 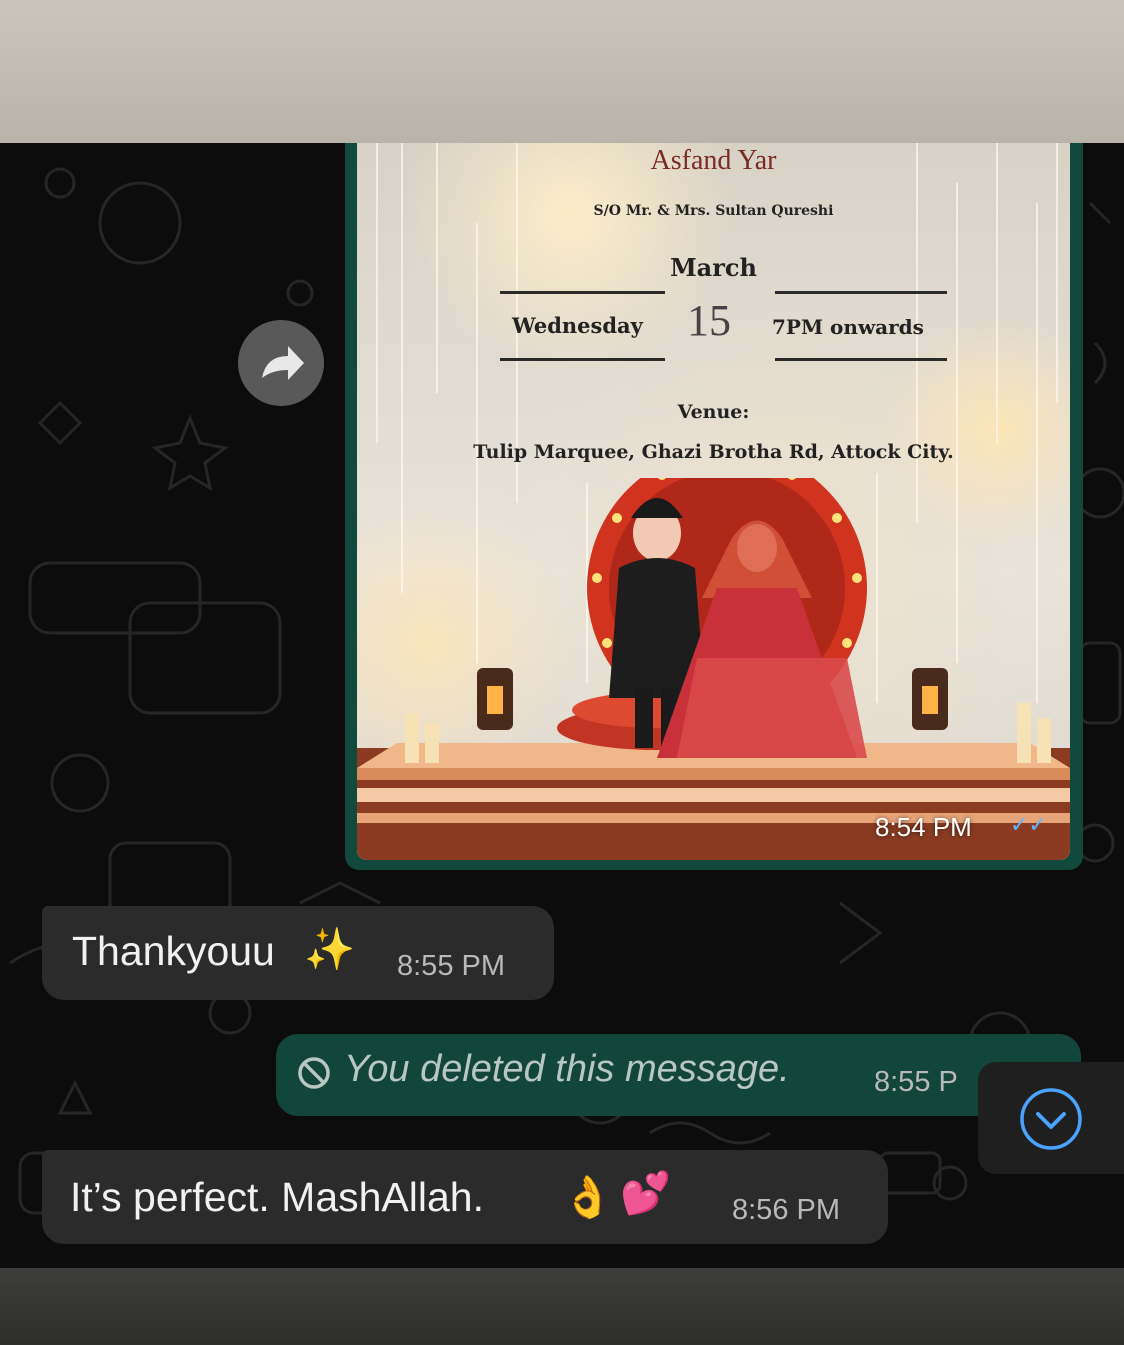 I want to click on groom-parents: S/O Mr. & Mrs. Sultan Qureshi, so click(x=713, y=211).